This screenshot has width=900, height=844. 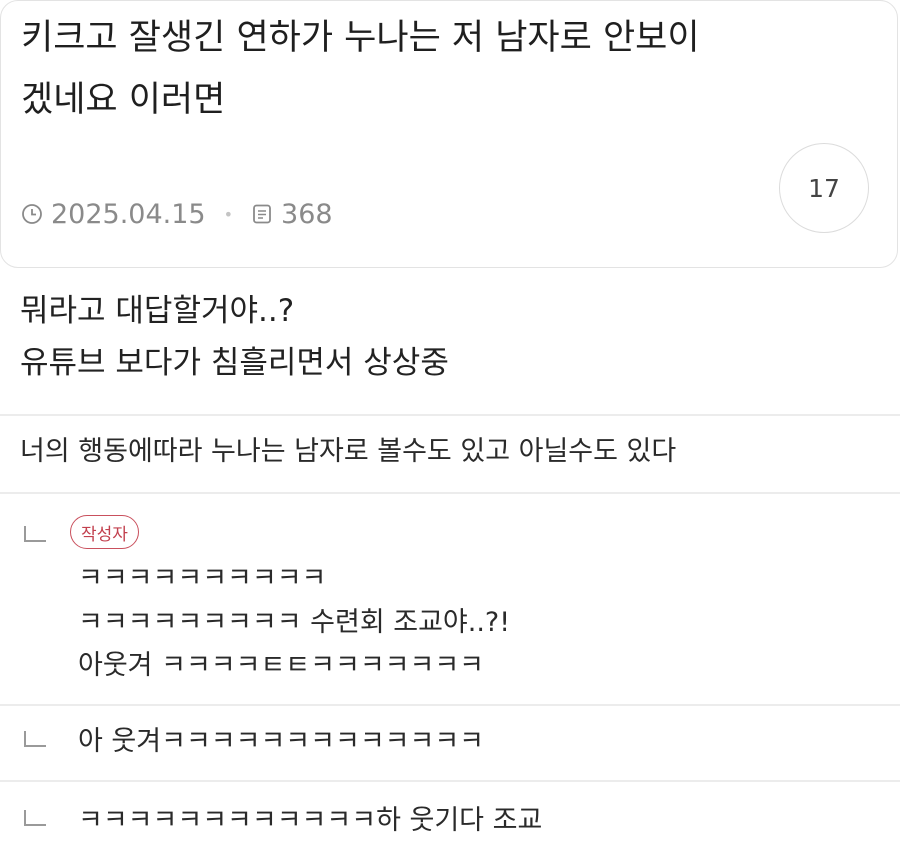 I want to click on comment-text: 너의 행동에따라 누나는 남자로 볼수도 있고 아닐수도 있다, so click(x=348, y=451).